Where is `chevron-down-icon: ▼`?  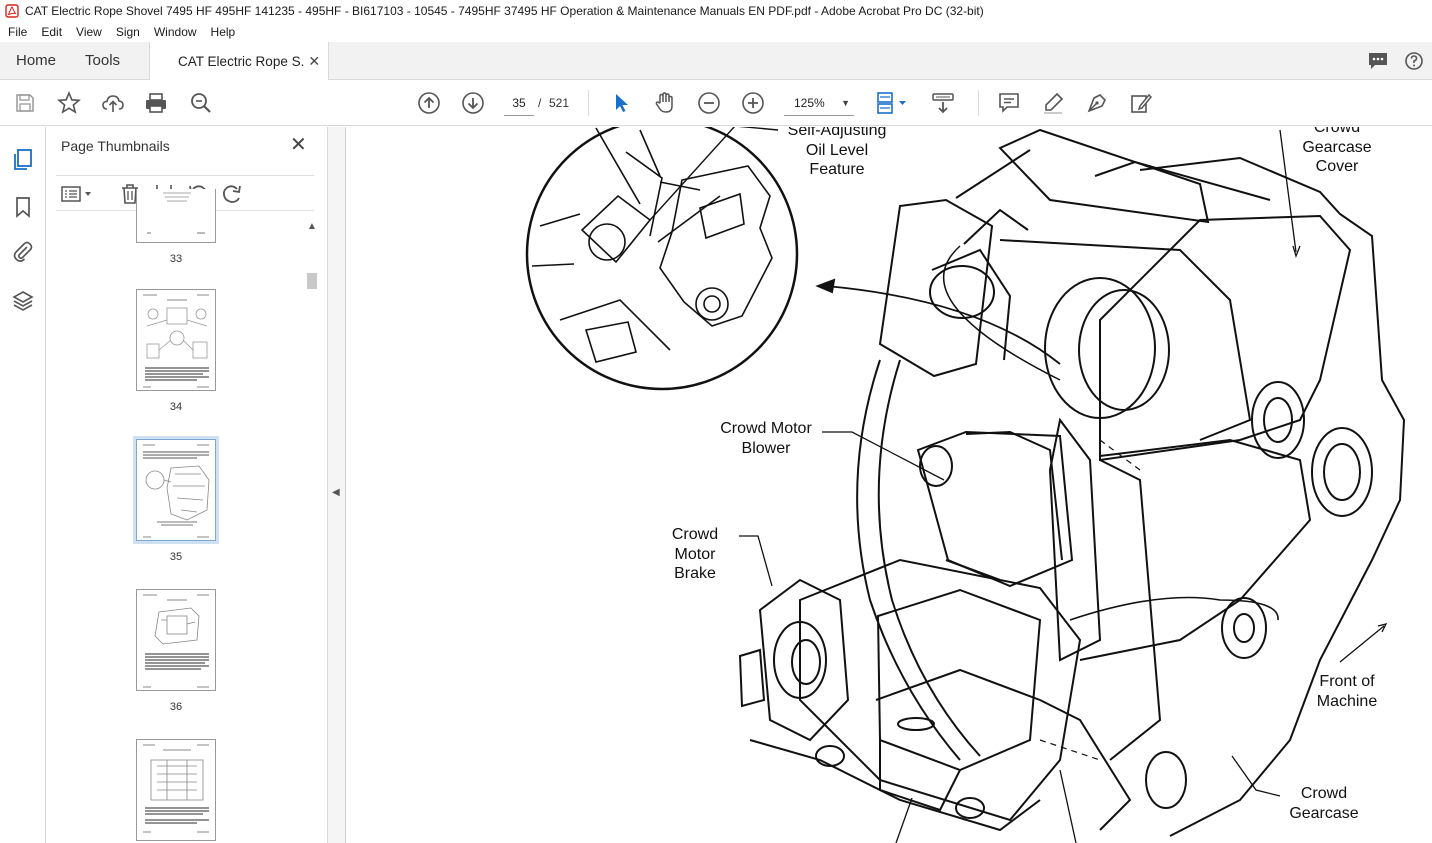 chevron-down-icon: ▼ is located at coordinates (845, 103).